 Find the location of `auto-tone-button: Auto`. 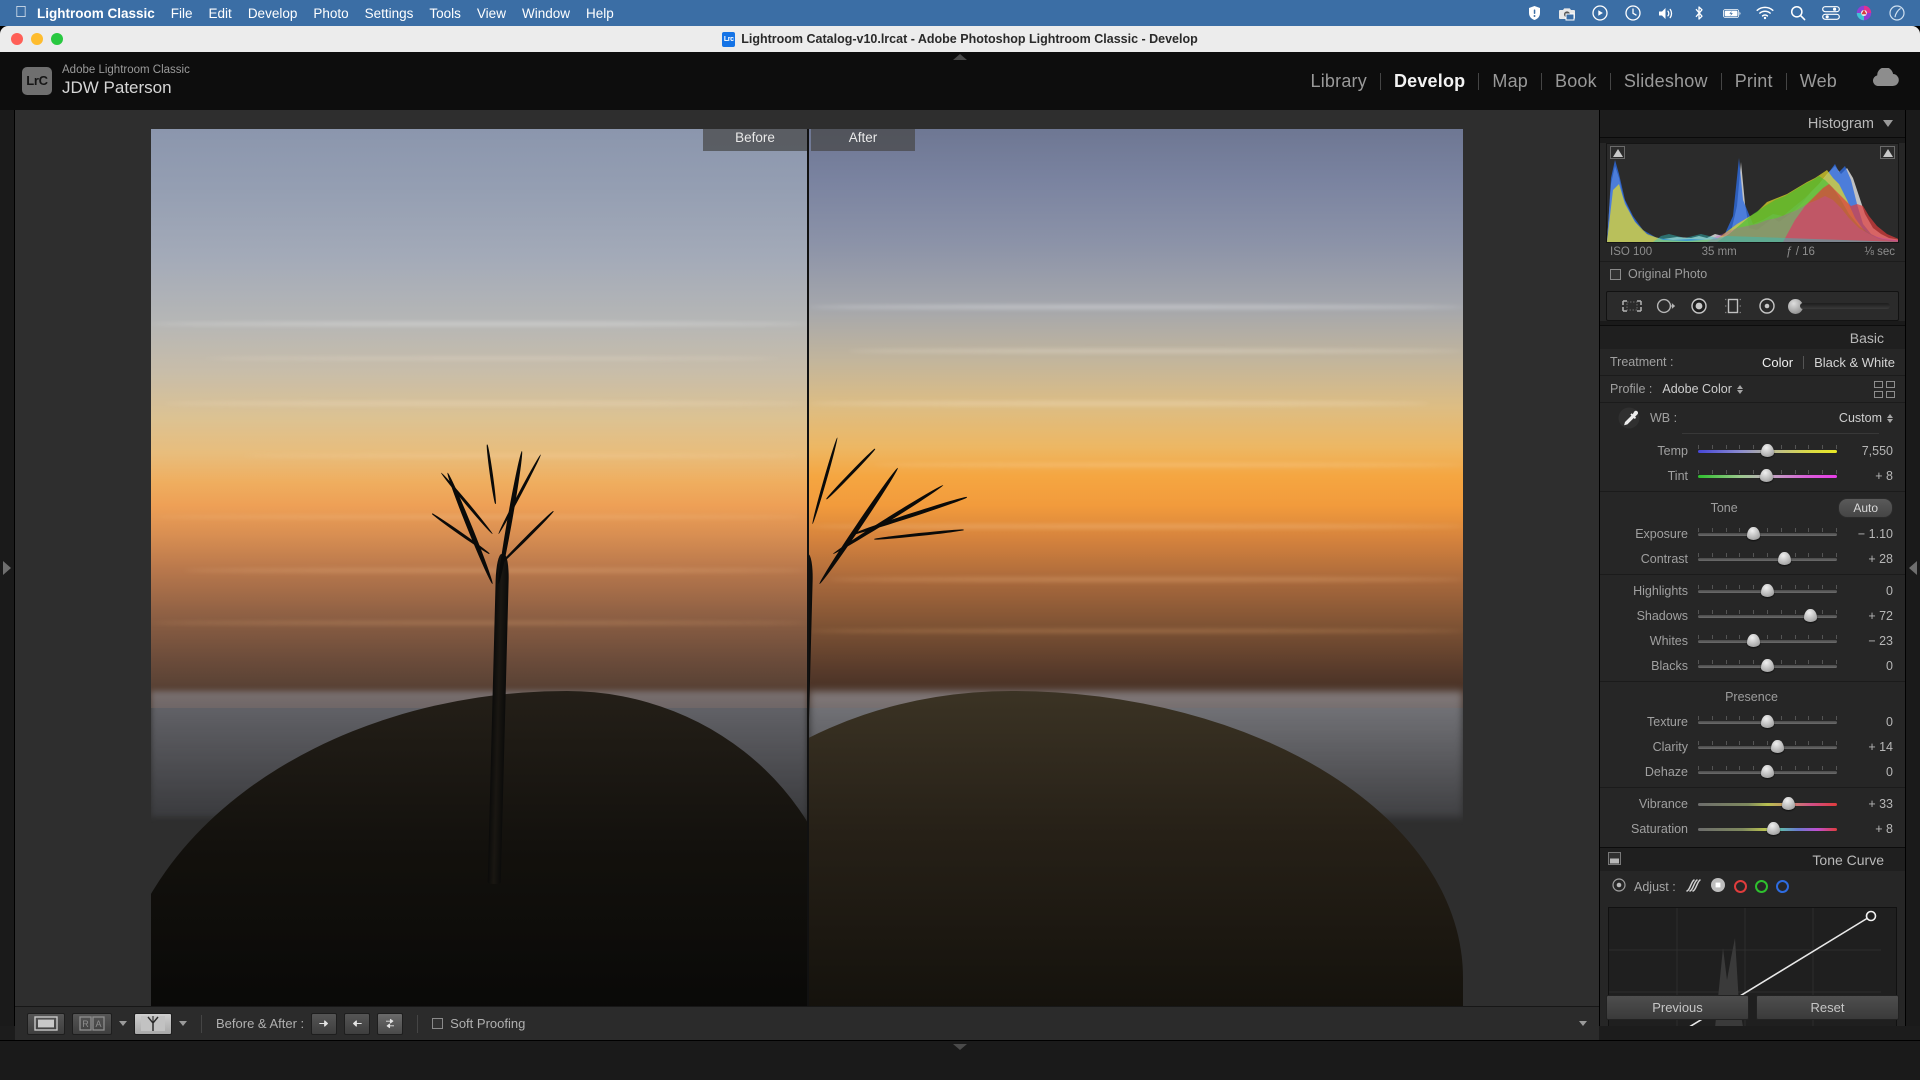

auto-tone-button: Auto is located at coordinates (1865, 508).